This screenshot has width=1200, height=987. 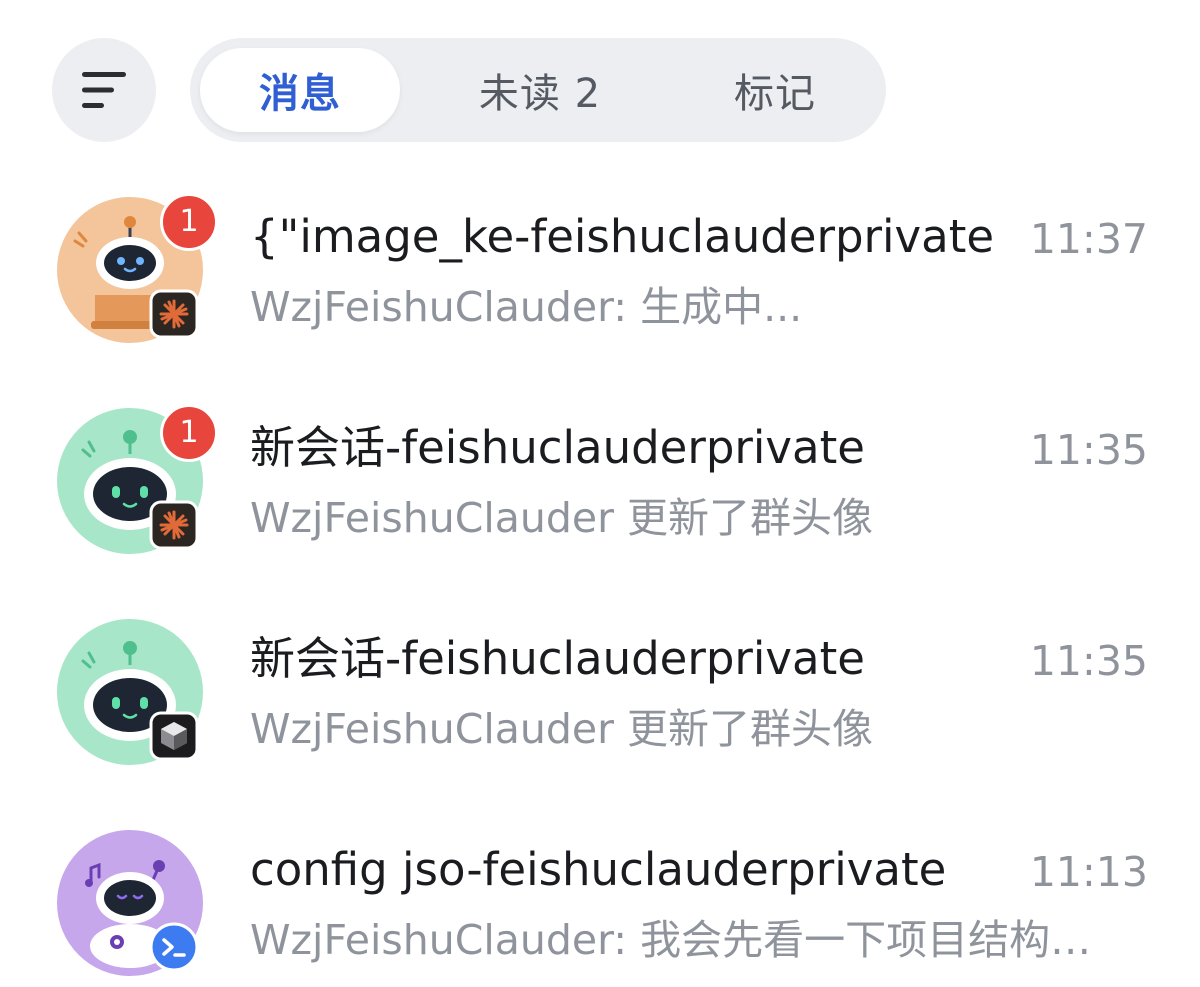 I want to click on conversation-title: {"image_ke-feishuclauderprivate, so click(x=622, y=236).